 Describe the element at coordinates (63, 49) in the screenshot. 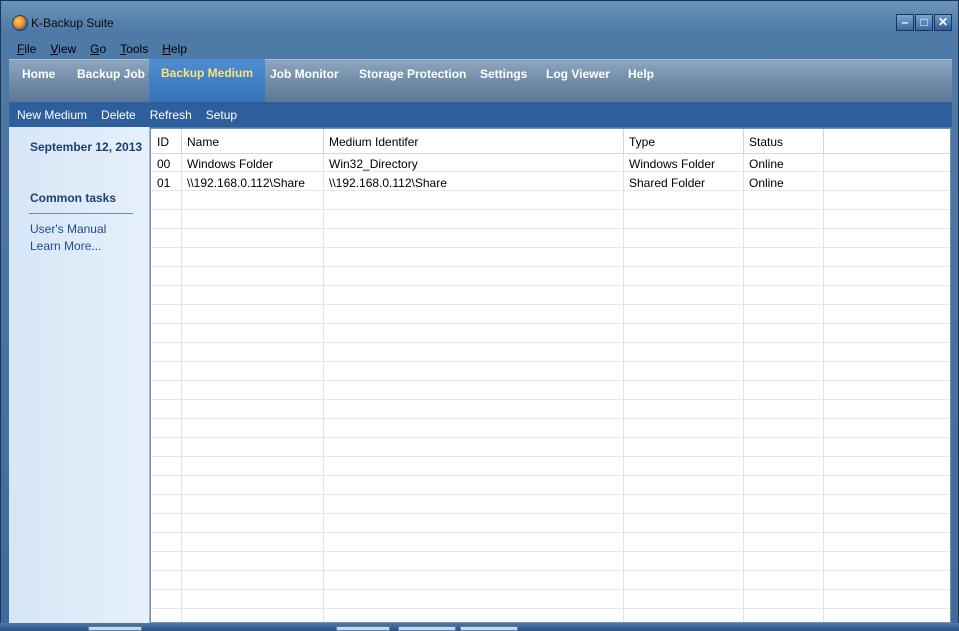

I see `menu-view: View` at that location.